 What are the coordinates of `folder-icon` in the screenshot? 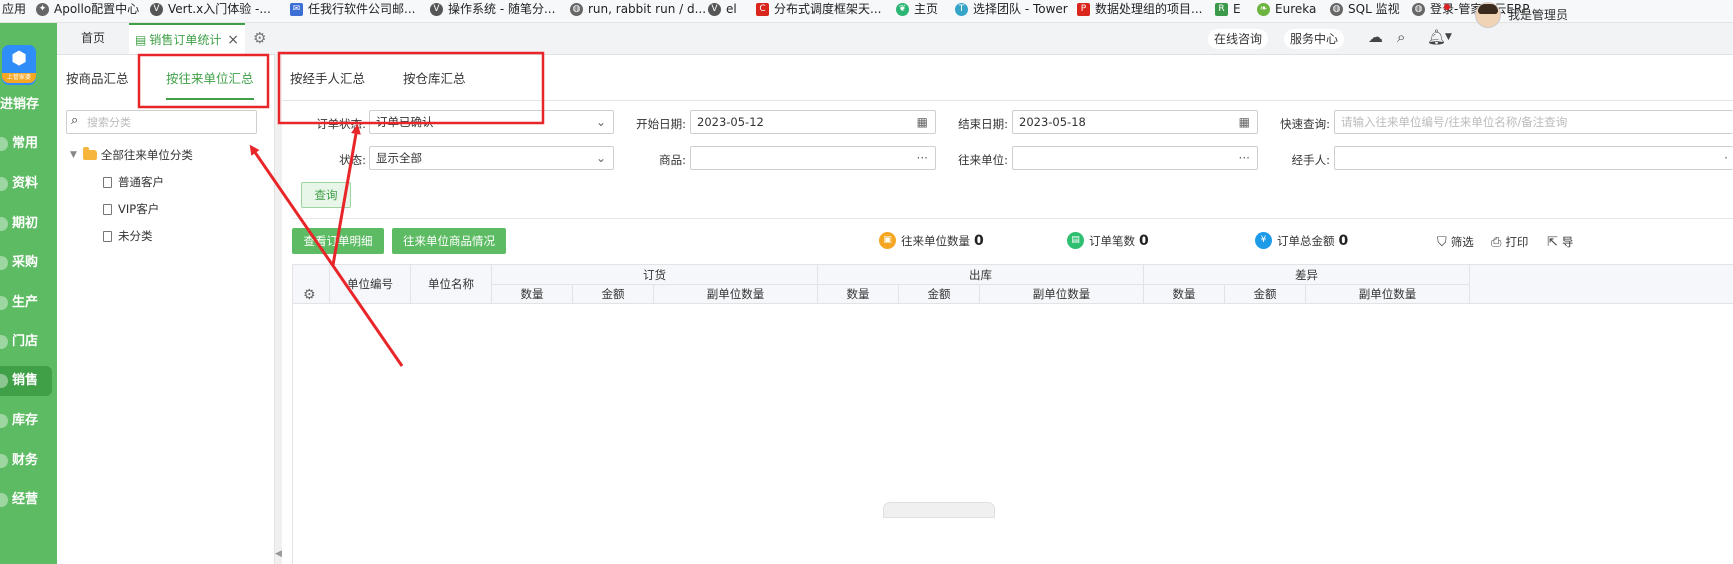 It's located at (89, 153).